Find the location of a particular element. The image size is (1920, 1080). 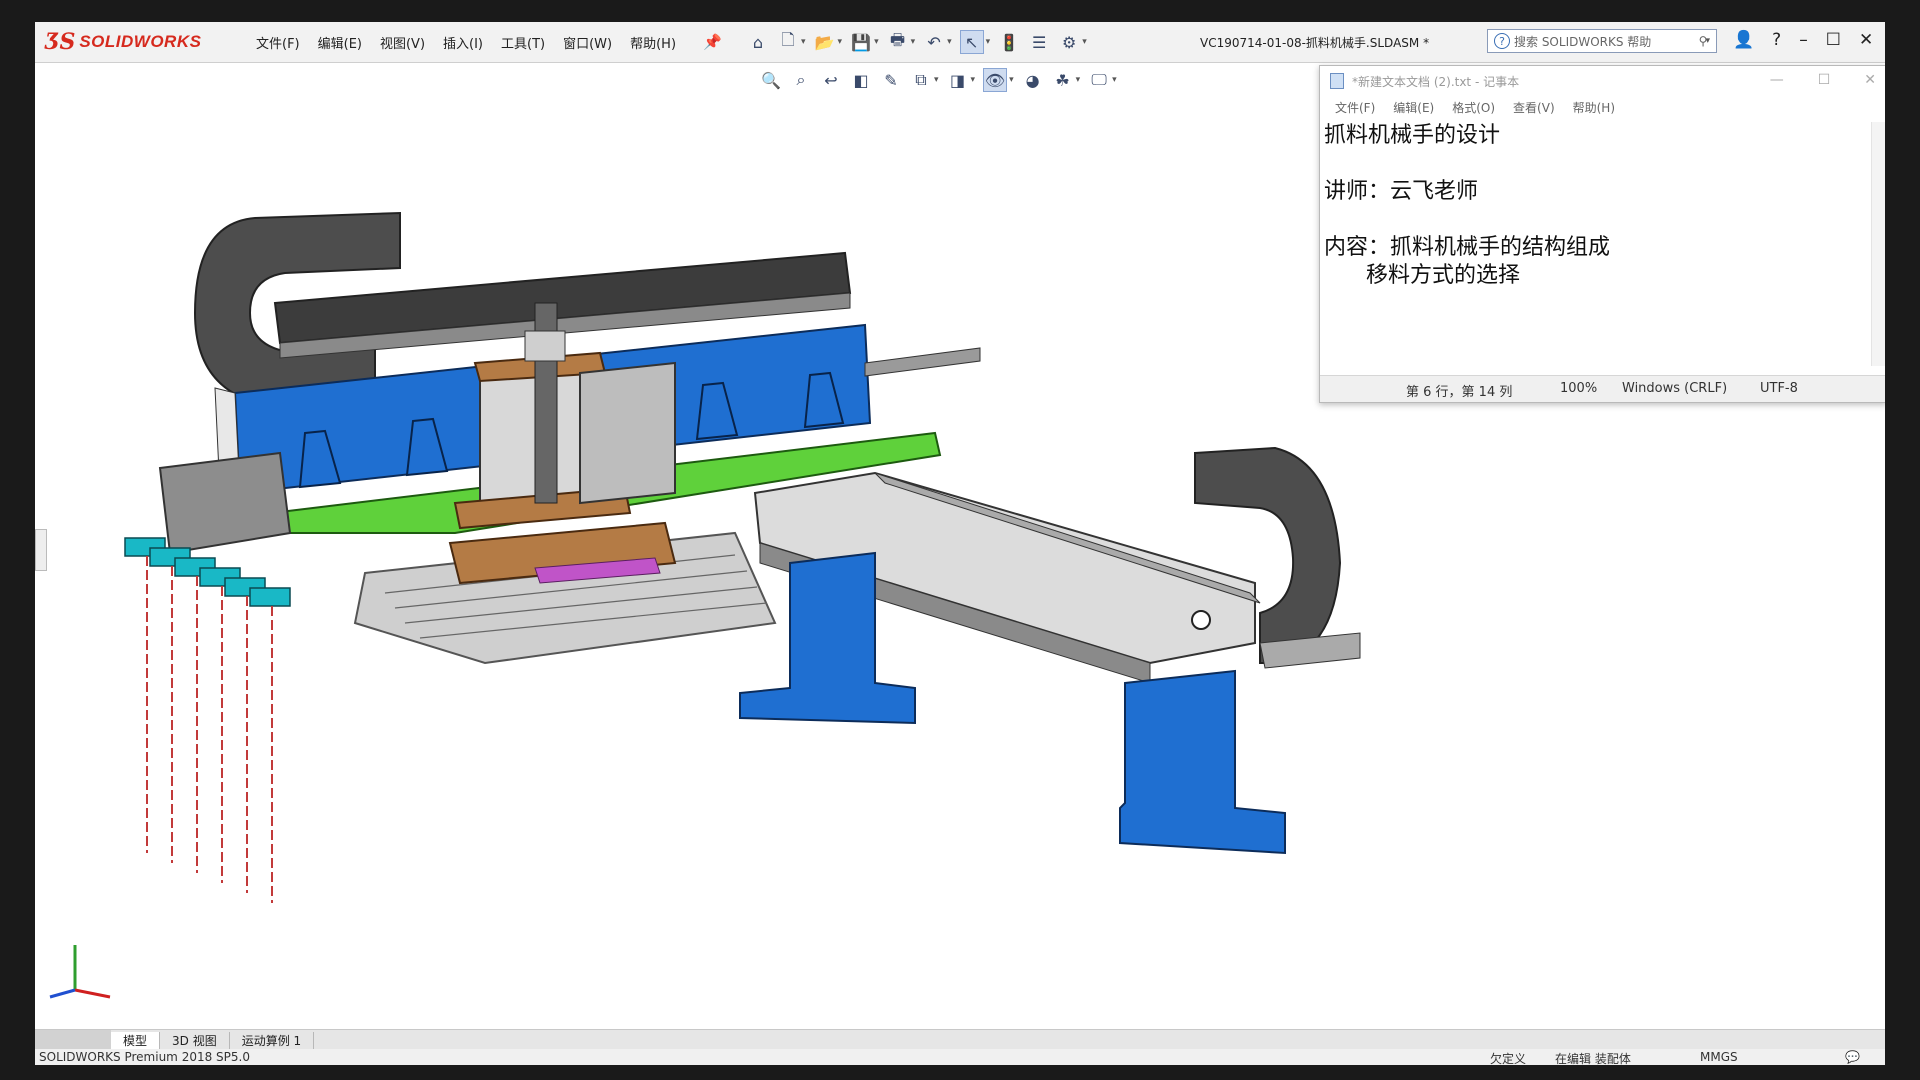

line-ending: Windows (CRLF) is located at coordinates (1675, 388).